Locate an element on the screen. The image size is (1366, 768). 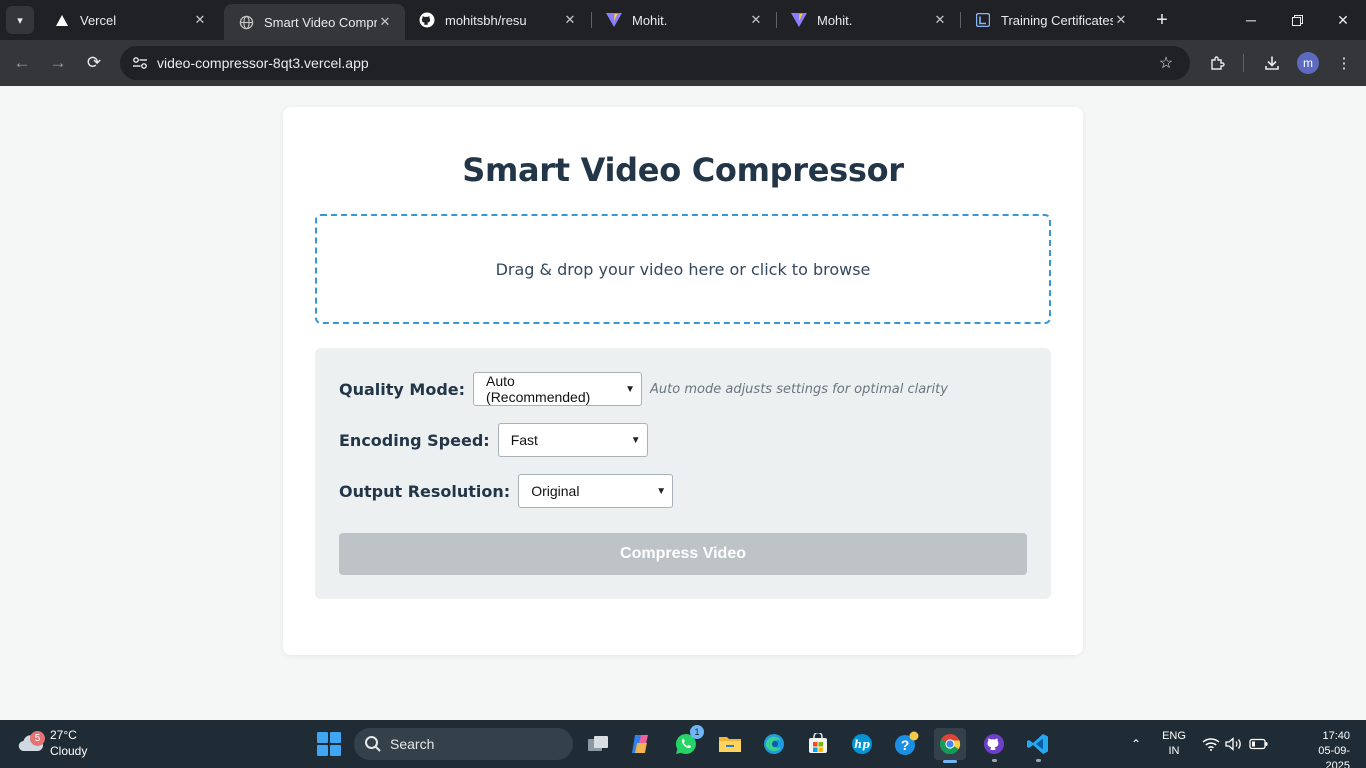
github-desktop-icon is located at coordinates (994, 745).